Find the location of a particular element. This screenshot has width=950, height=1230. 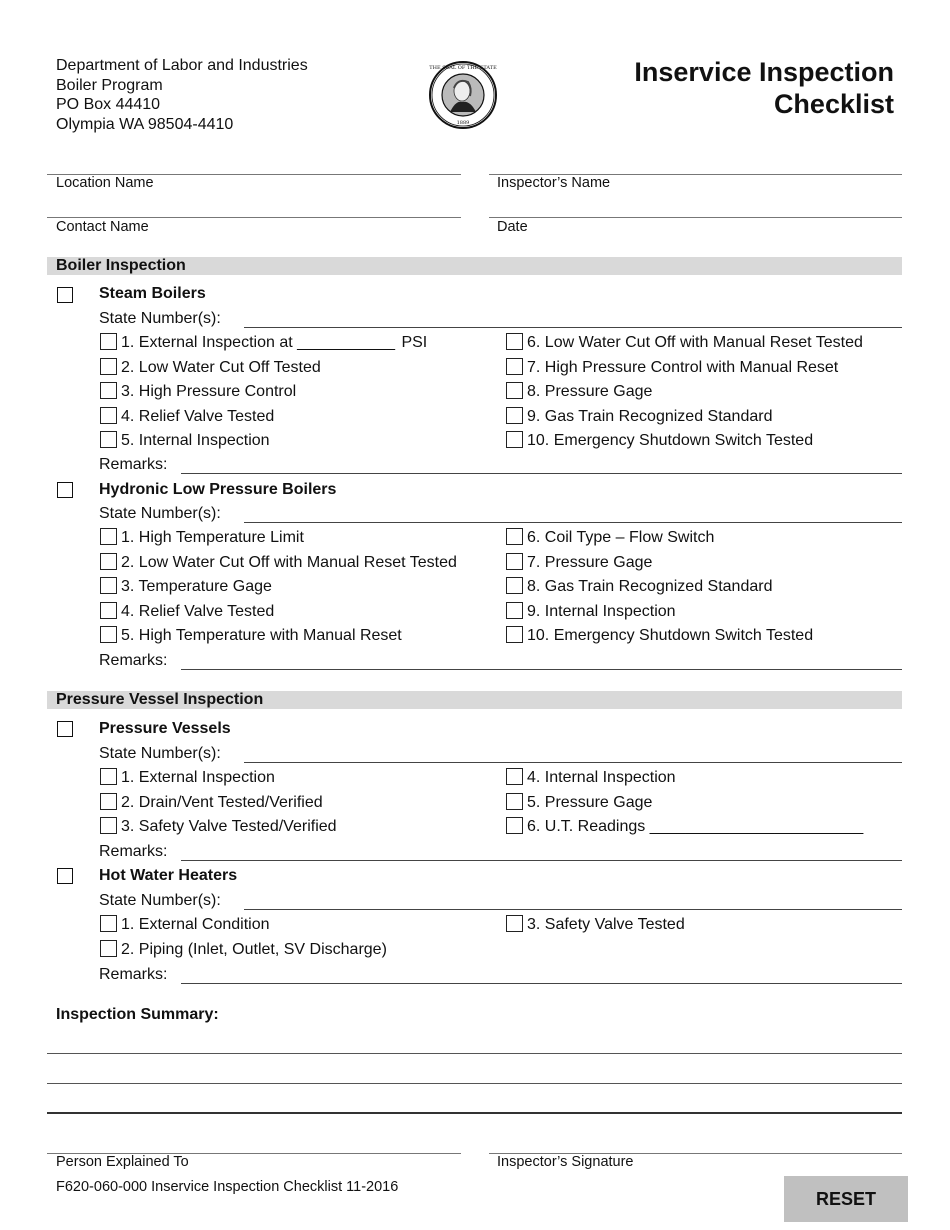

checklist-item: 3. Temperature Gage is located at coordinates (278, 587).